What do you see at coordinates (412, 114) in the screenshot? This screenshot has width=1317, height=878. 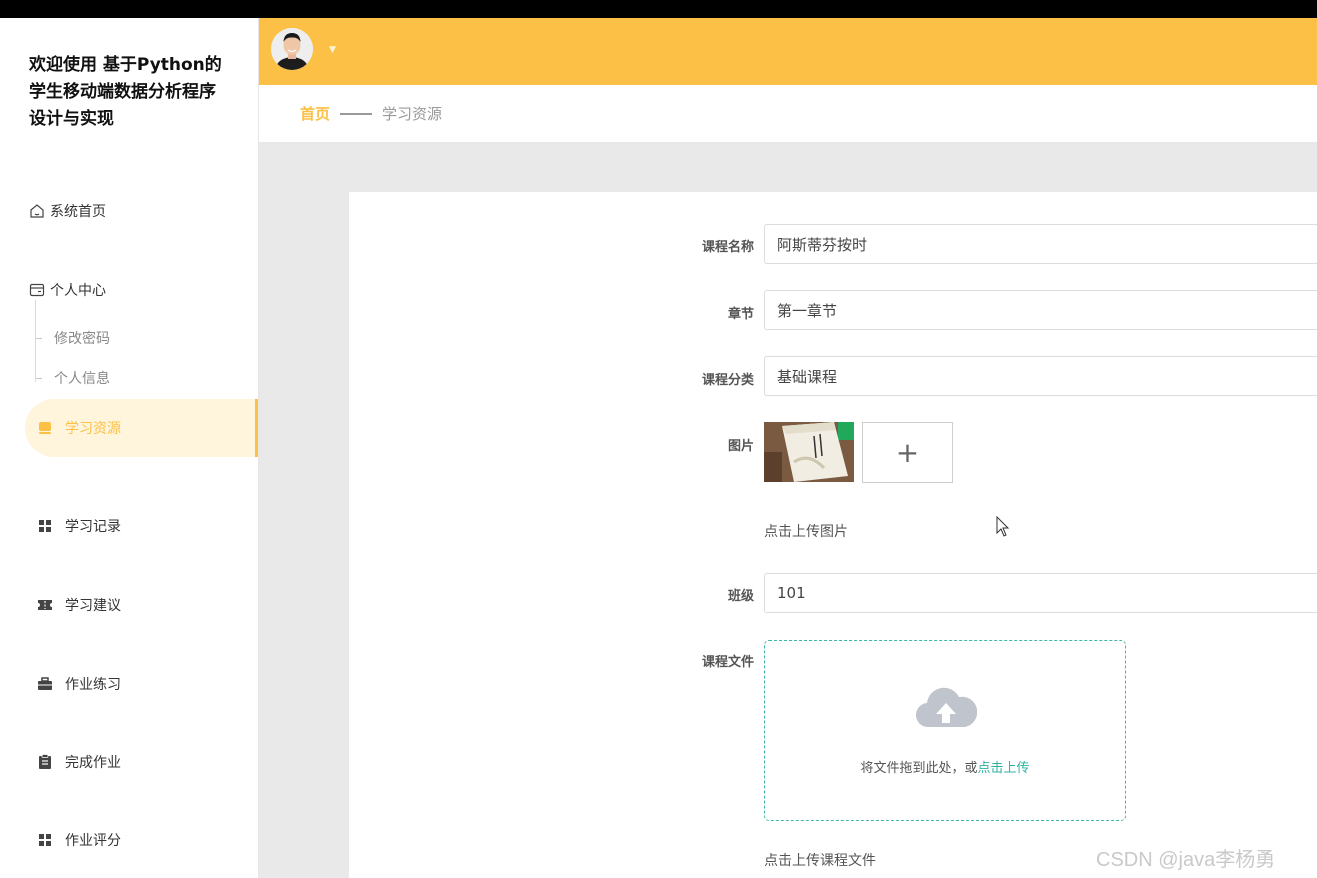 I see `breadcrumb-current: 学习资源` at bounding box center [412, 114].